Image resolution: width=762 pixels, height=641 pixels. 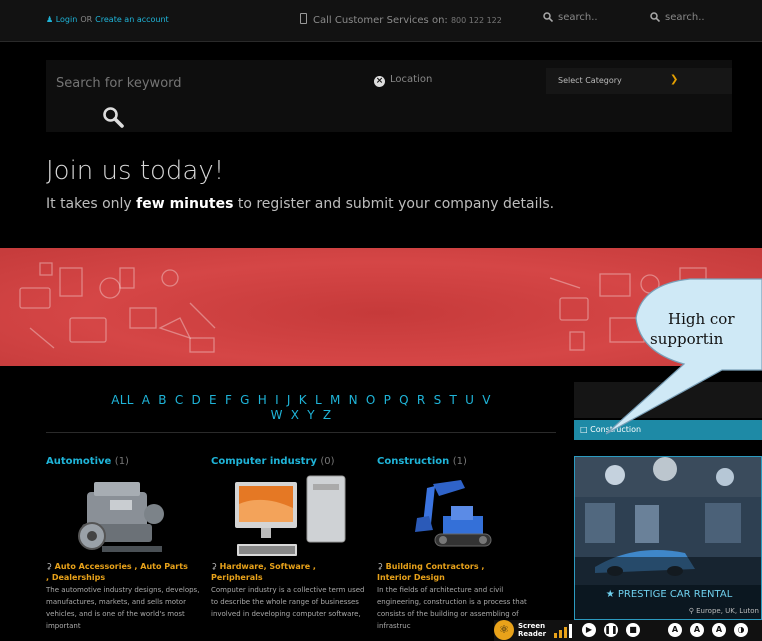 I want to click on stop-icon: ■, so click(x=633, y=630).